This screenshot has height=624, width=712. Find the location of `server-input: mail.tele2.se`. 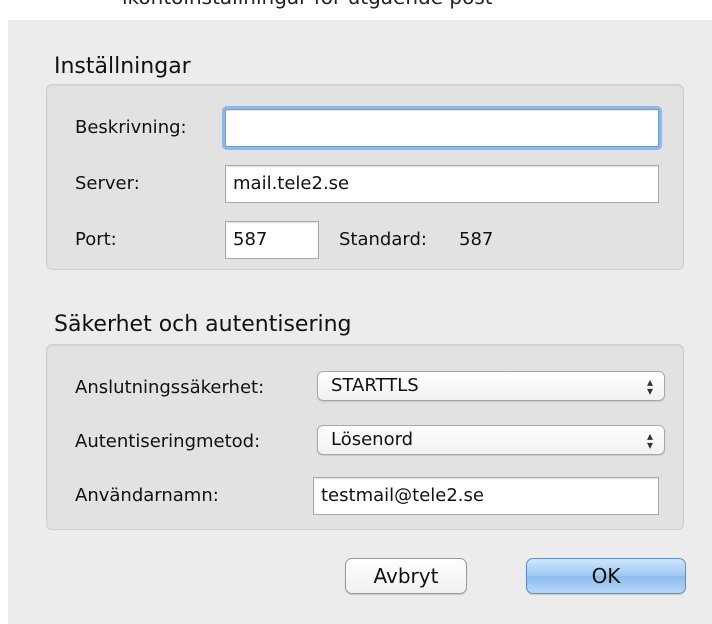

server-input: mail.tele2.se is located at coordinates (442, 184).